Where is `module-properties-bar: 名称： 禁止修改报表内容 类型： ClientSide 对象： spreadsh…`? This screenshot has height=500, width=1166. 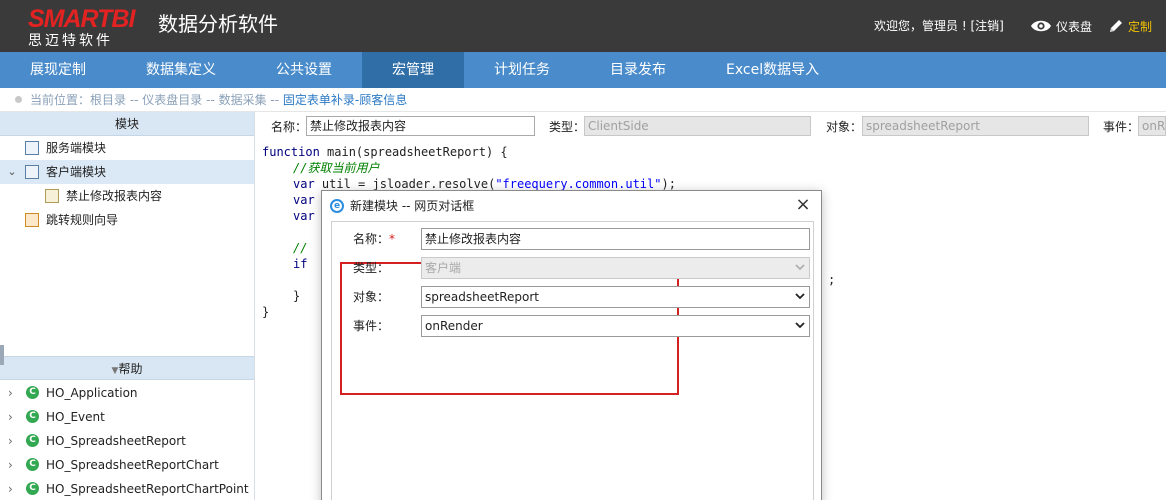
module-properties-bar: 名称： 禁止修改报表内容 类型： ClientSide 对象： spreadsh… is located at coordinates (712, 127).